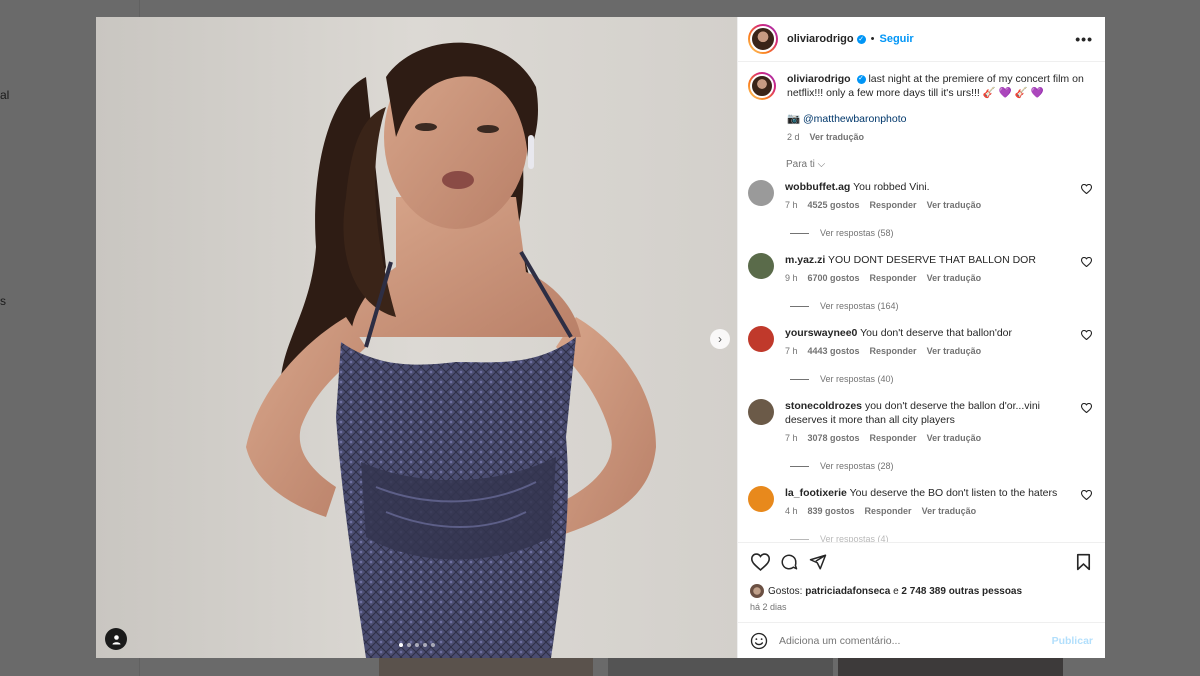  I want to click on likes-others-count: 2 748 389 outras pessoas, so click(961, 591).